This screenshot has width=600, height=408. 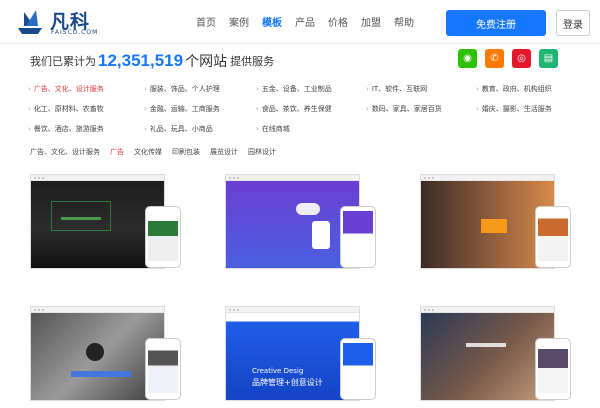 I want to click on stats-prefix: 我们已累计为, so click(x=63, y=61).